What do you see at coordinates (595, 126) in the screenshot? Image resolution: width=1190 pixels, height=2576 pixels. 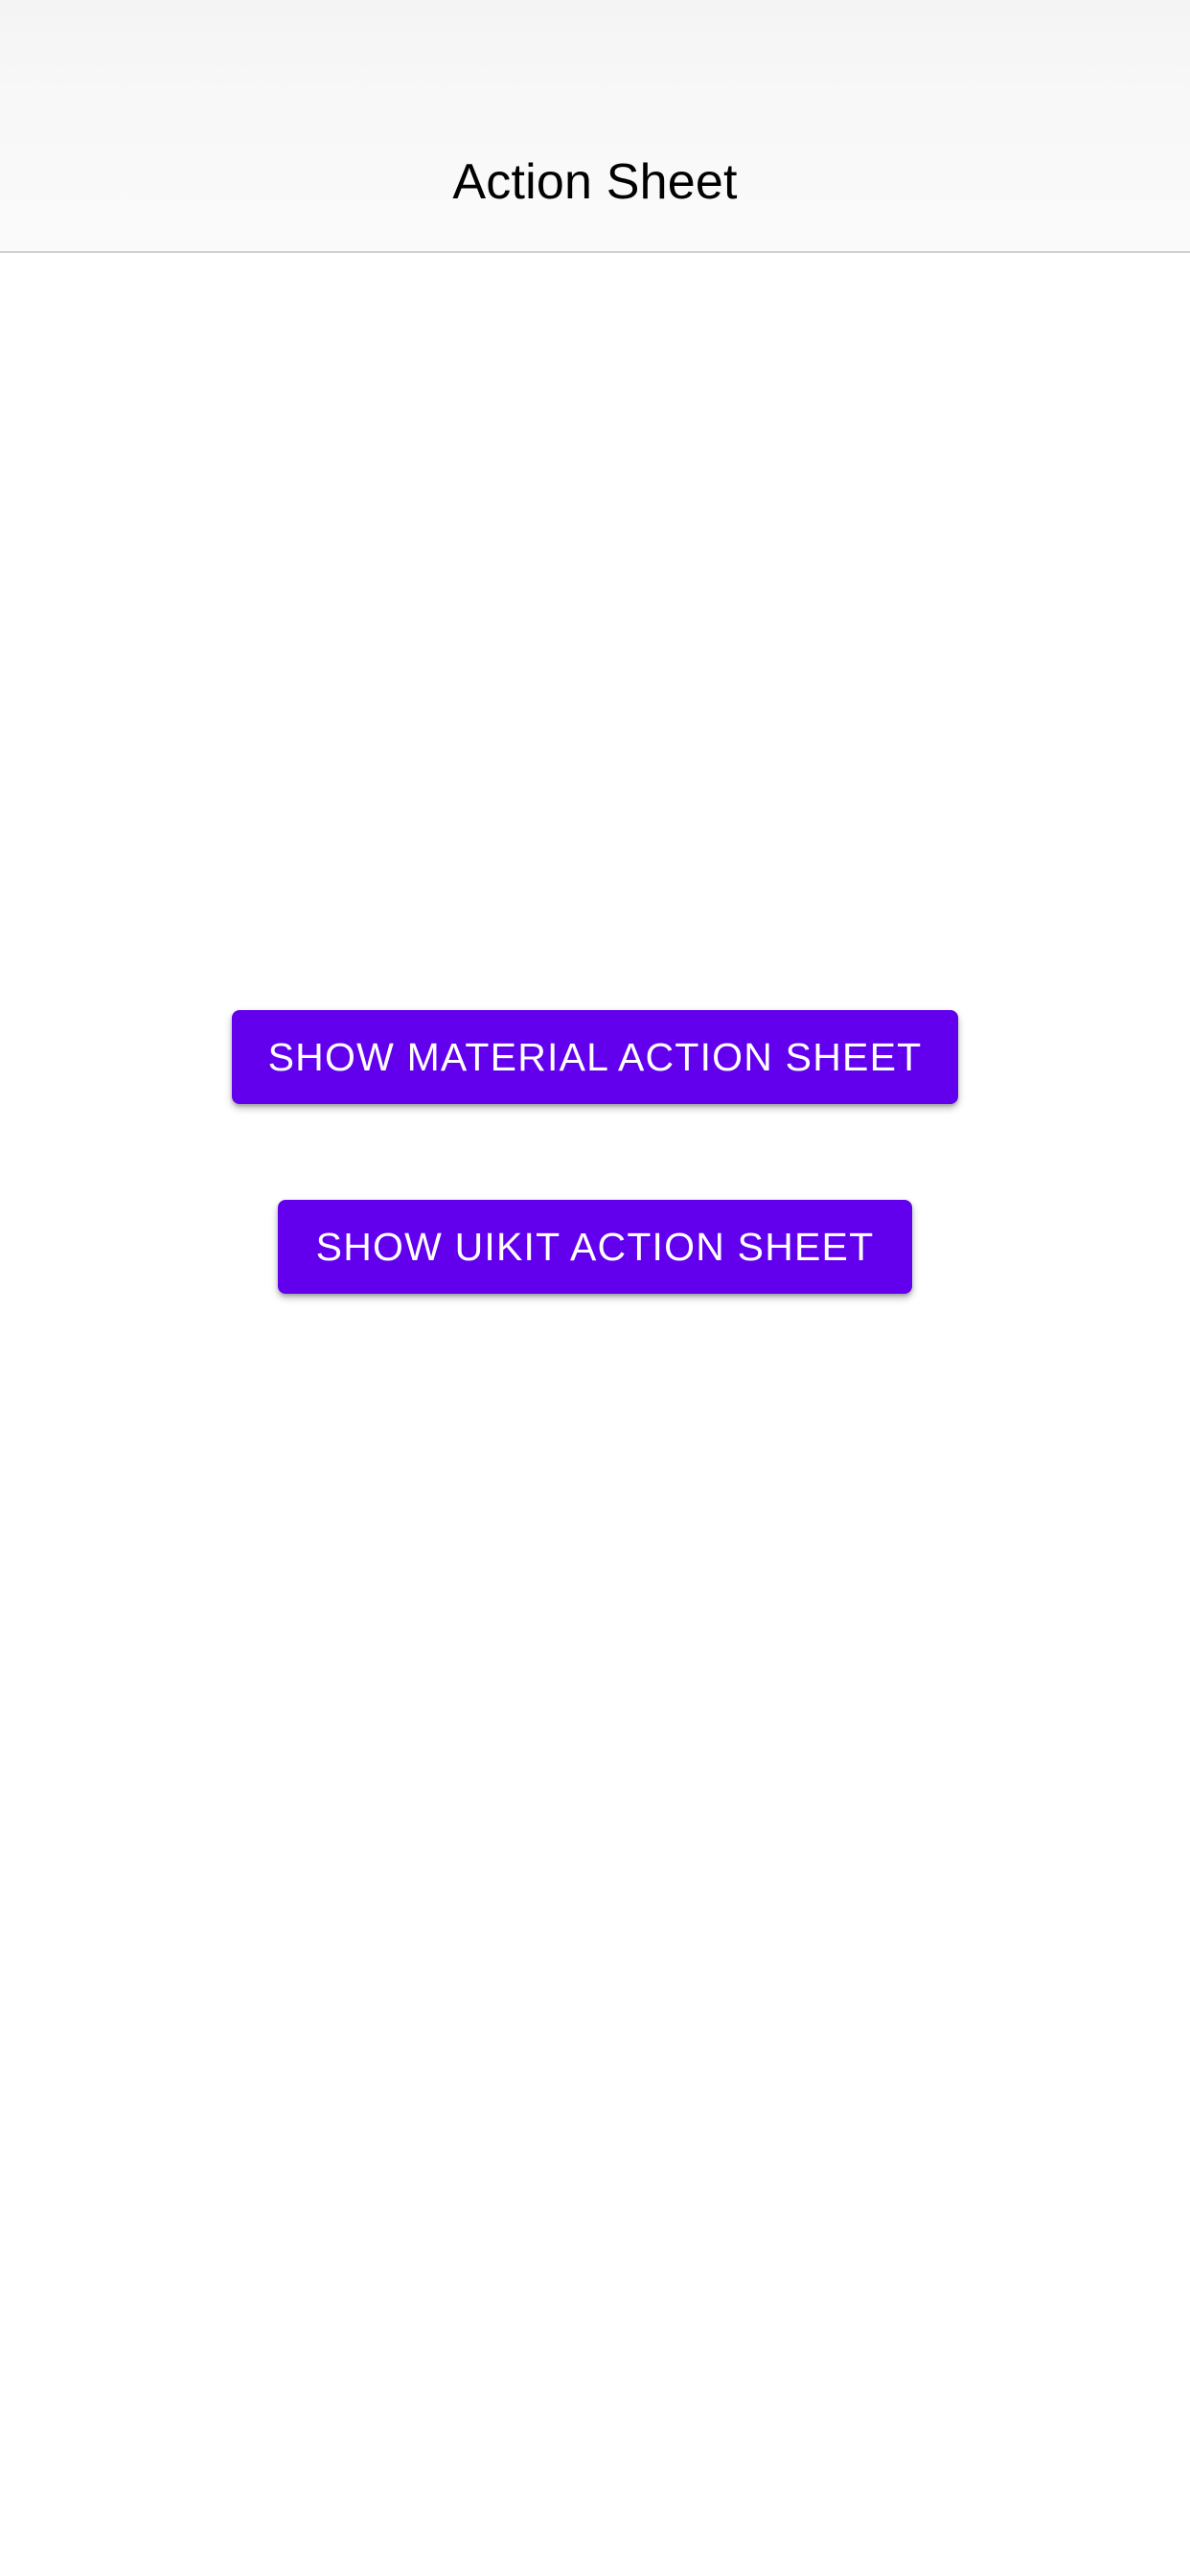 I see `navigation-bar: Action Sheet` at bounding box center [595, 126].